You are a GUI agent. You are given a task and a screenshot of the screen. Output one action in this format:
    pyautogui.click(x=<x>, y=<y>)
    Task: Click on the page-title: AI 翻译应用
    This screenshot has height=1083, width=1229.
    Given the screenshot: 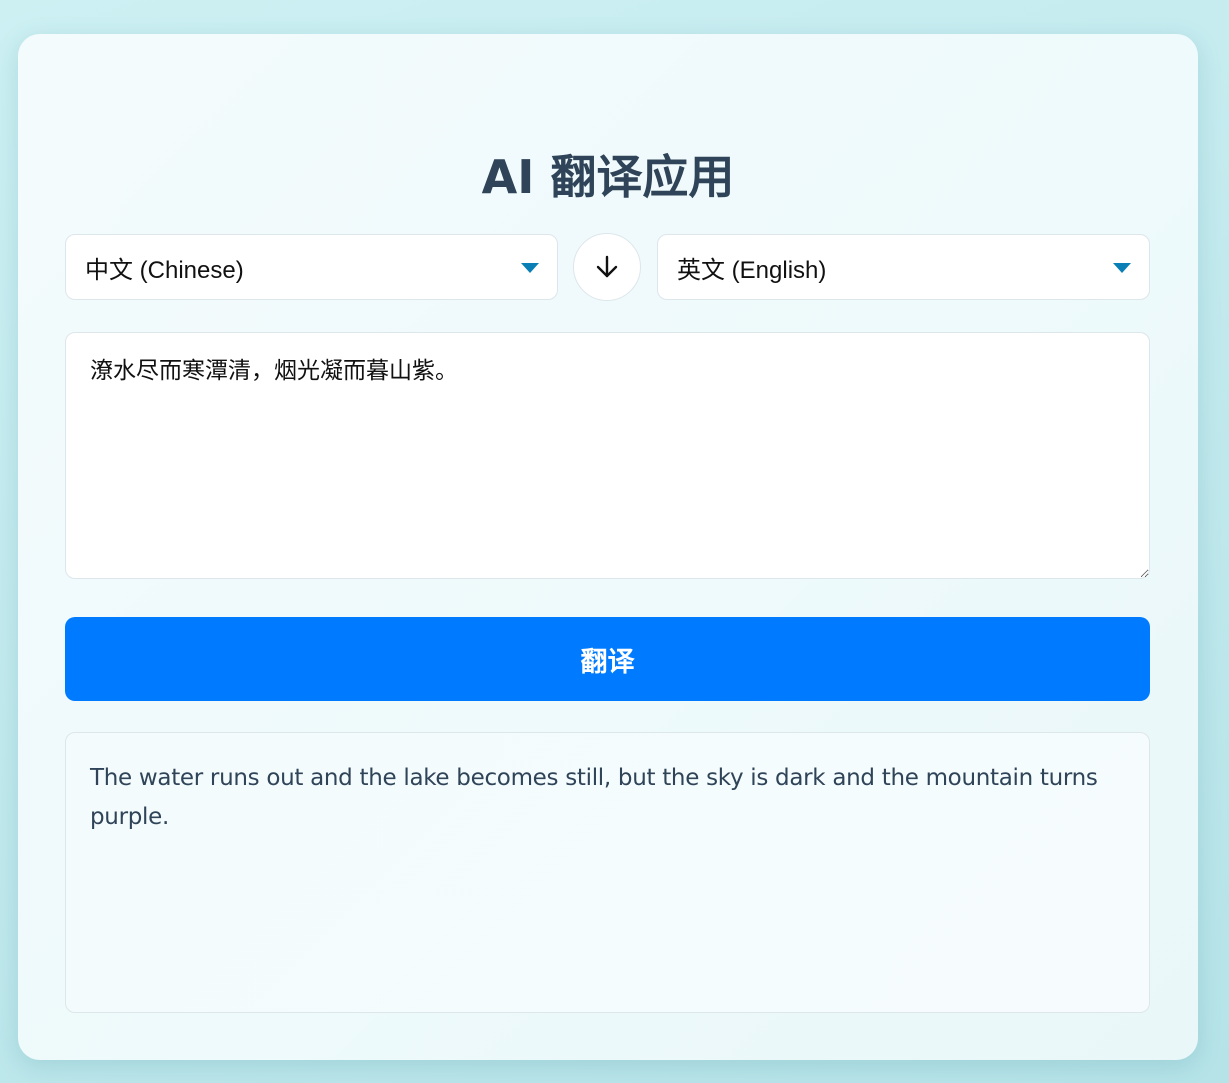 What is the action you would take?
    pyautogui.click(x=608, y=177)
    